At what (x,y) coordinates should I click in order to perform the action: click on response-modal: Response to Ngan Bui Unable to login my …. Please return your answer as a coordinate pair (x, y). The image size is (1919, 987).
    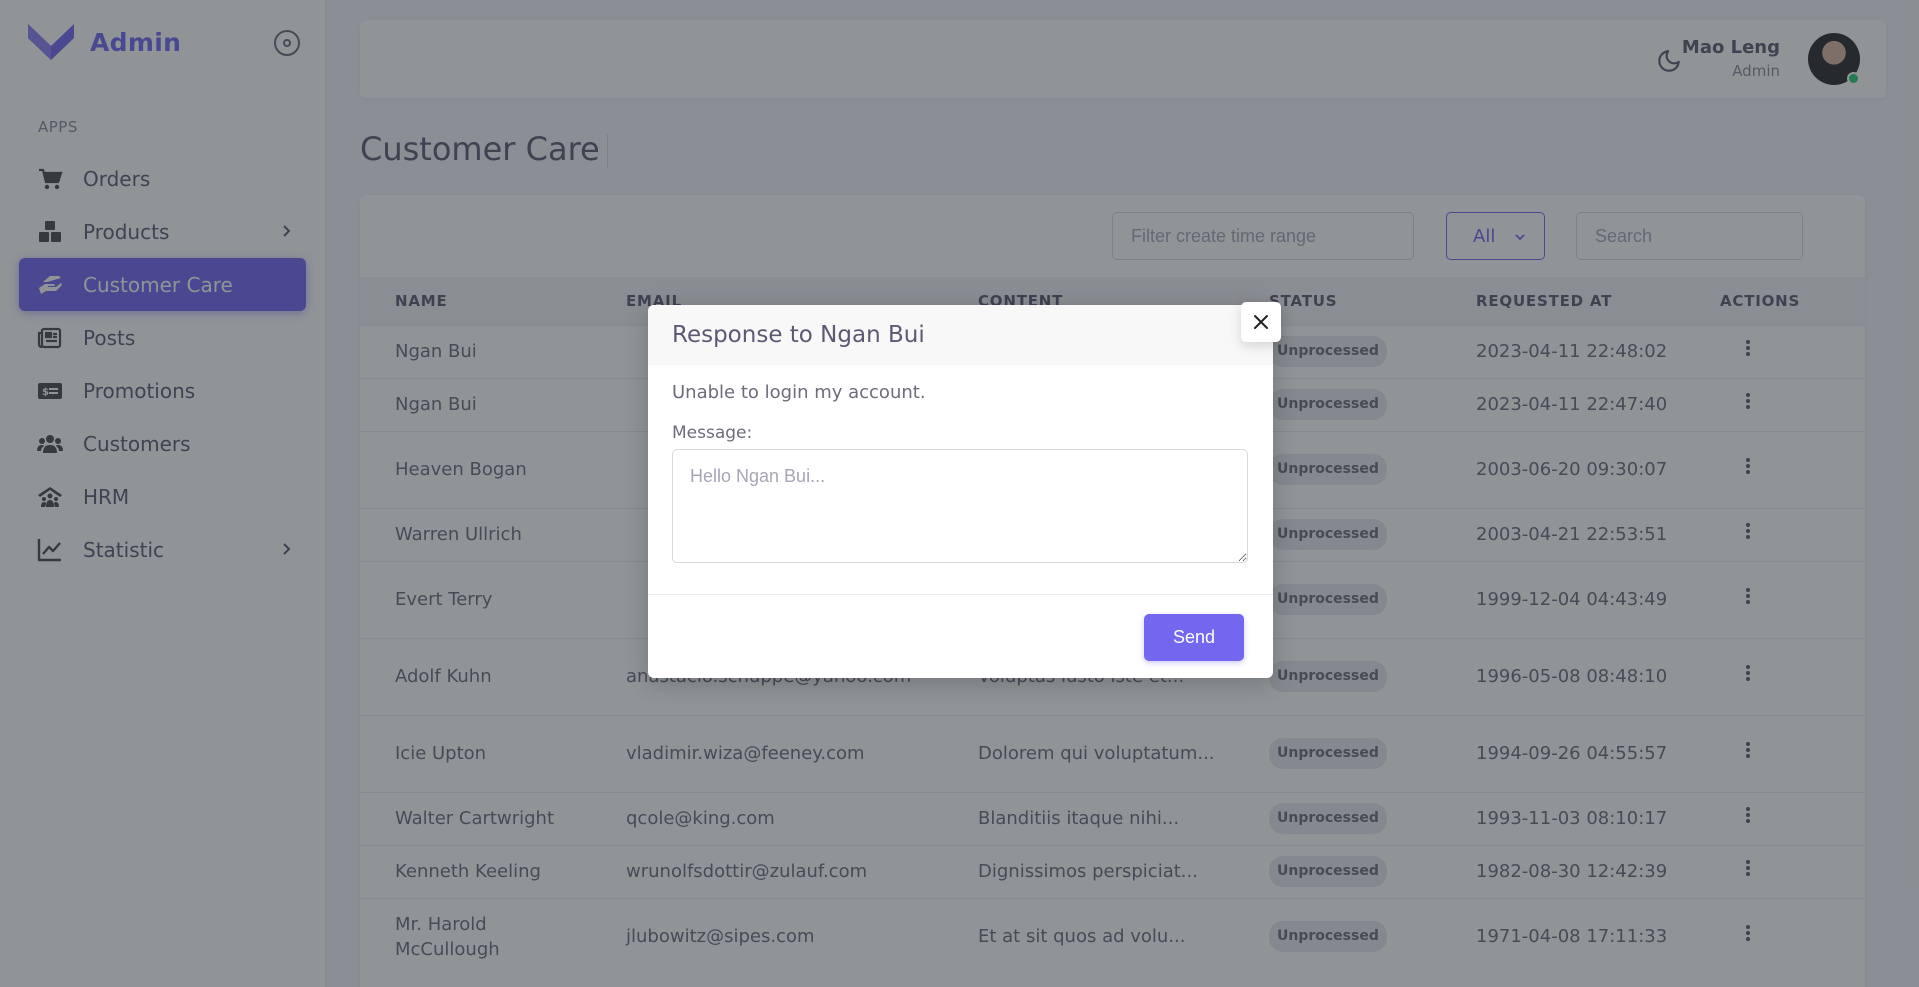
    Looking at the image, I should click on (964, 490).